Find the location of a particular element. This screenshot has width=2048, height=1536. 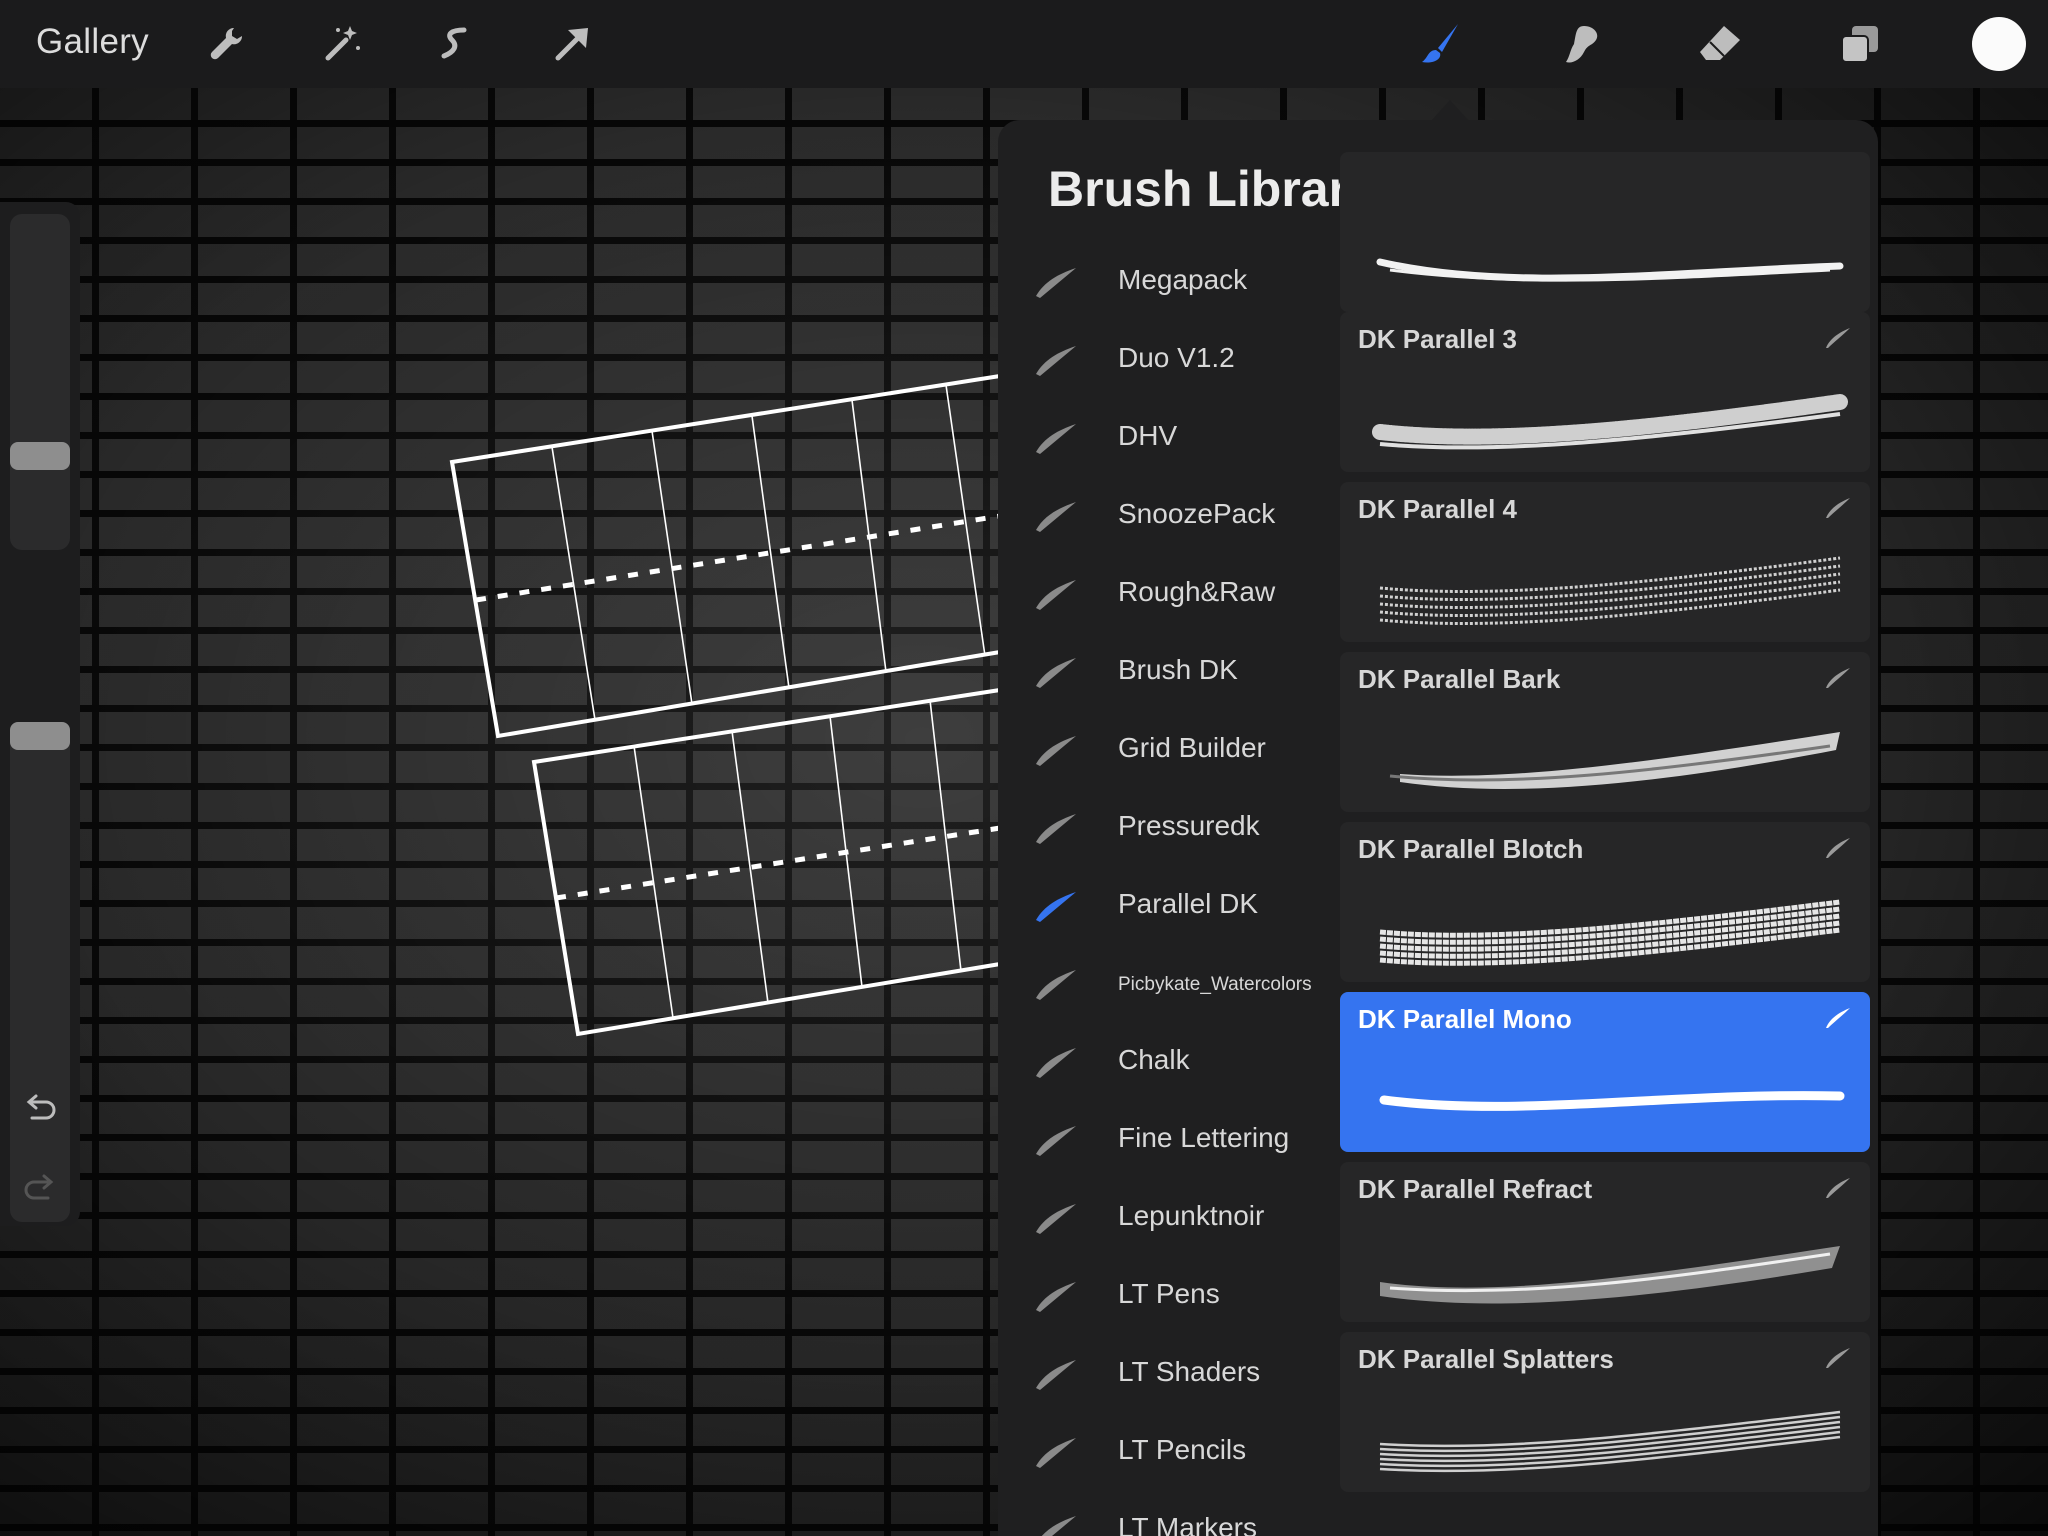

brush-card: DK Parallel 3 is located at coordinates (1605, 392).